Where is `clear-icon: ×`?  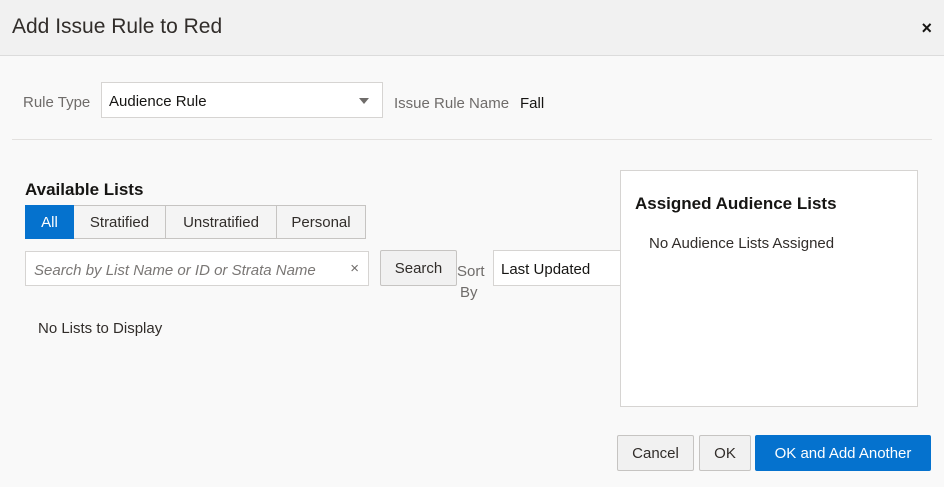 clear-icon: × is located at coordinates (354, 268).